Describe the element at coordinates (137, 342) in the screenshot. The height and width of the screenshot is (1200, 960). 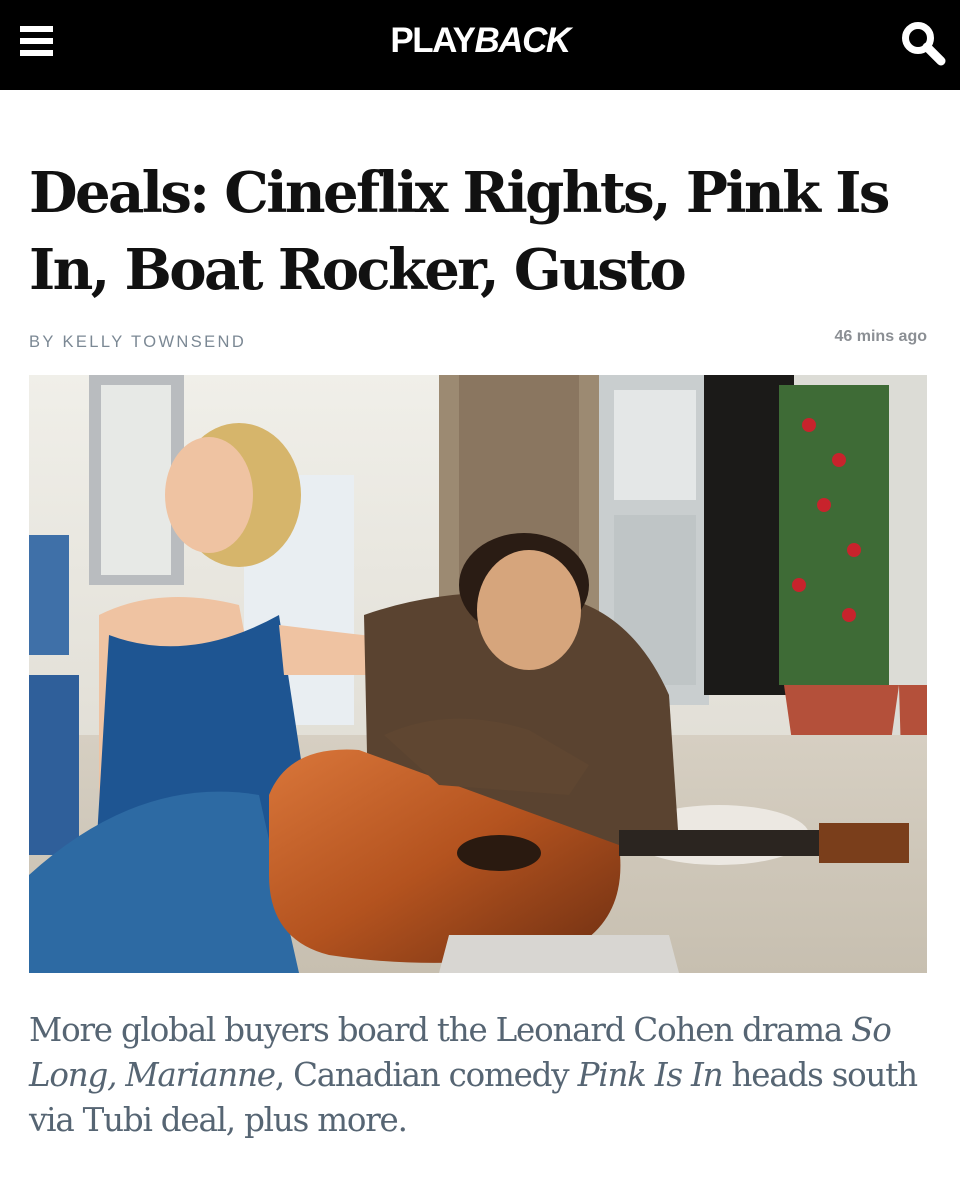
I see `article-byline: BY KELLY TOWNSEND` at that location.